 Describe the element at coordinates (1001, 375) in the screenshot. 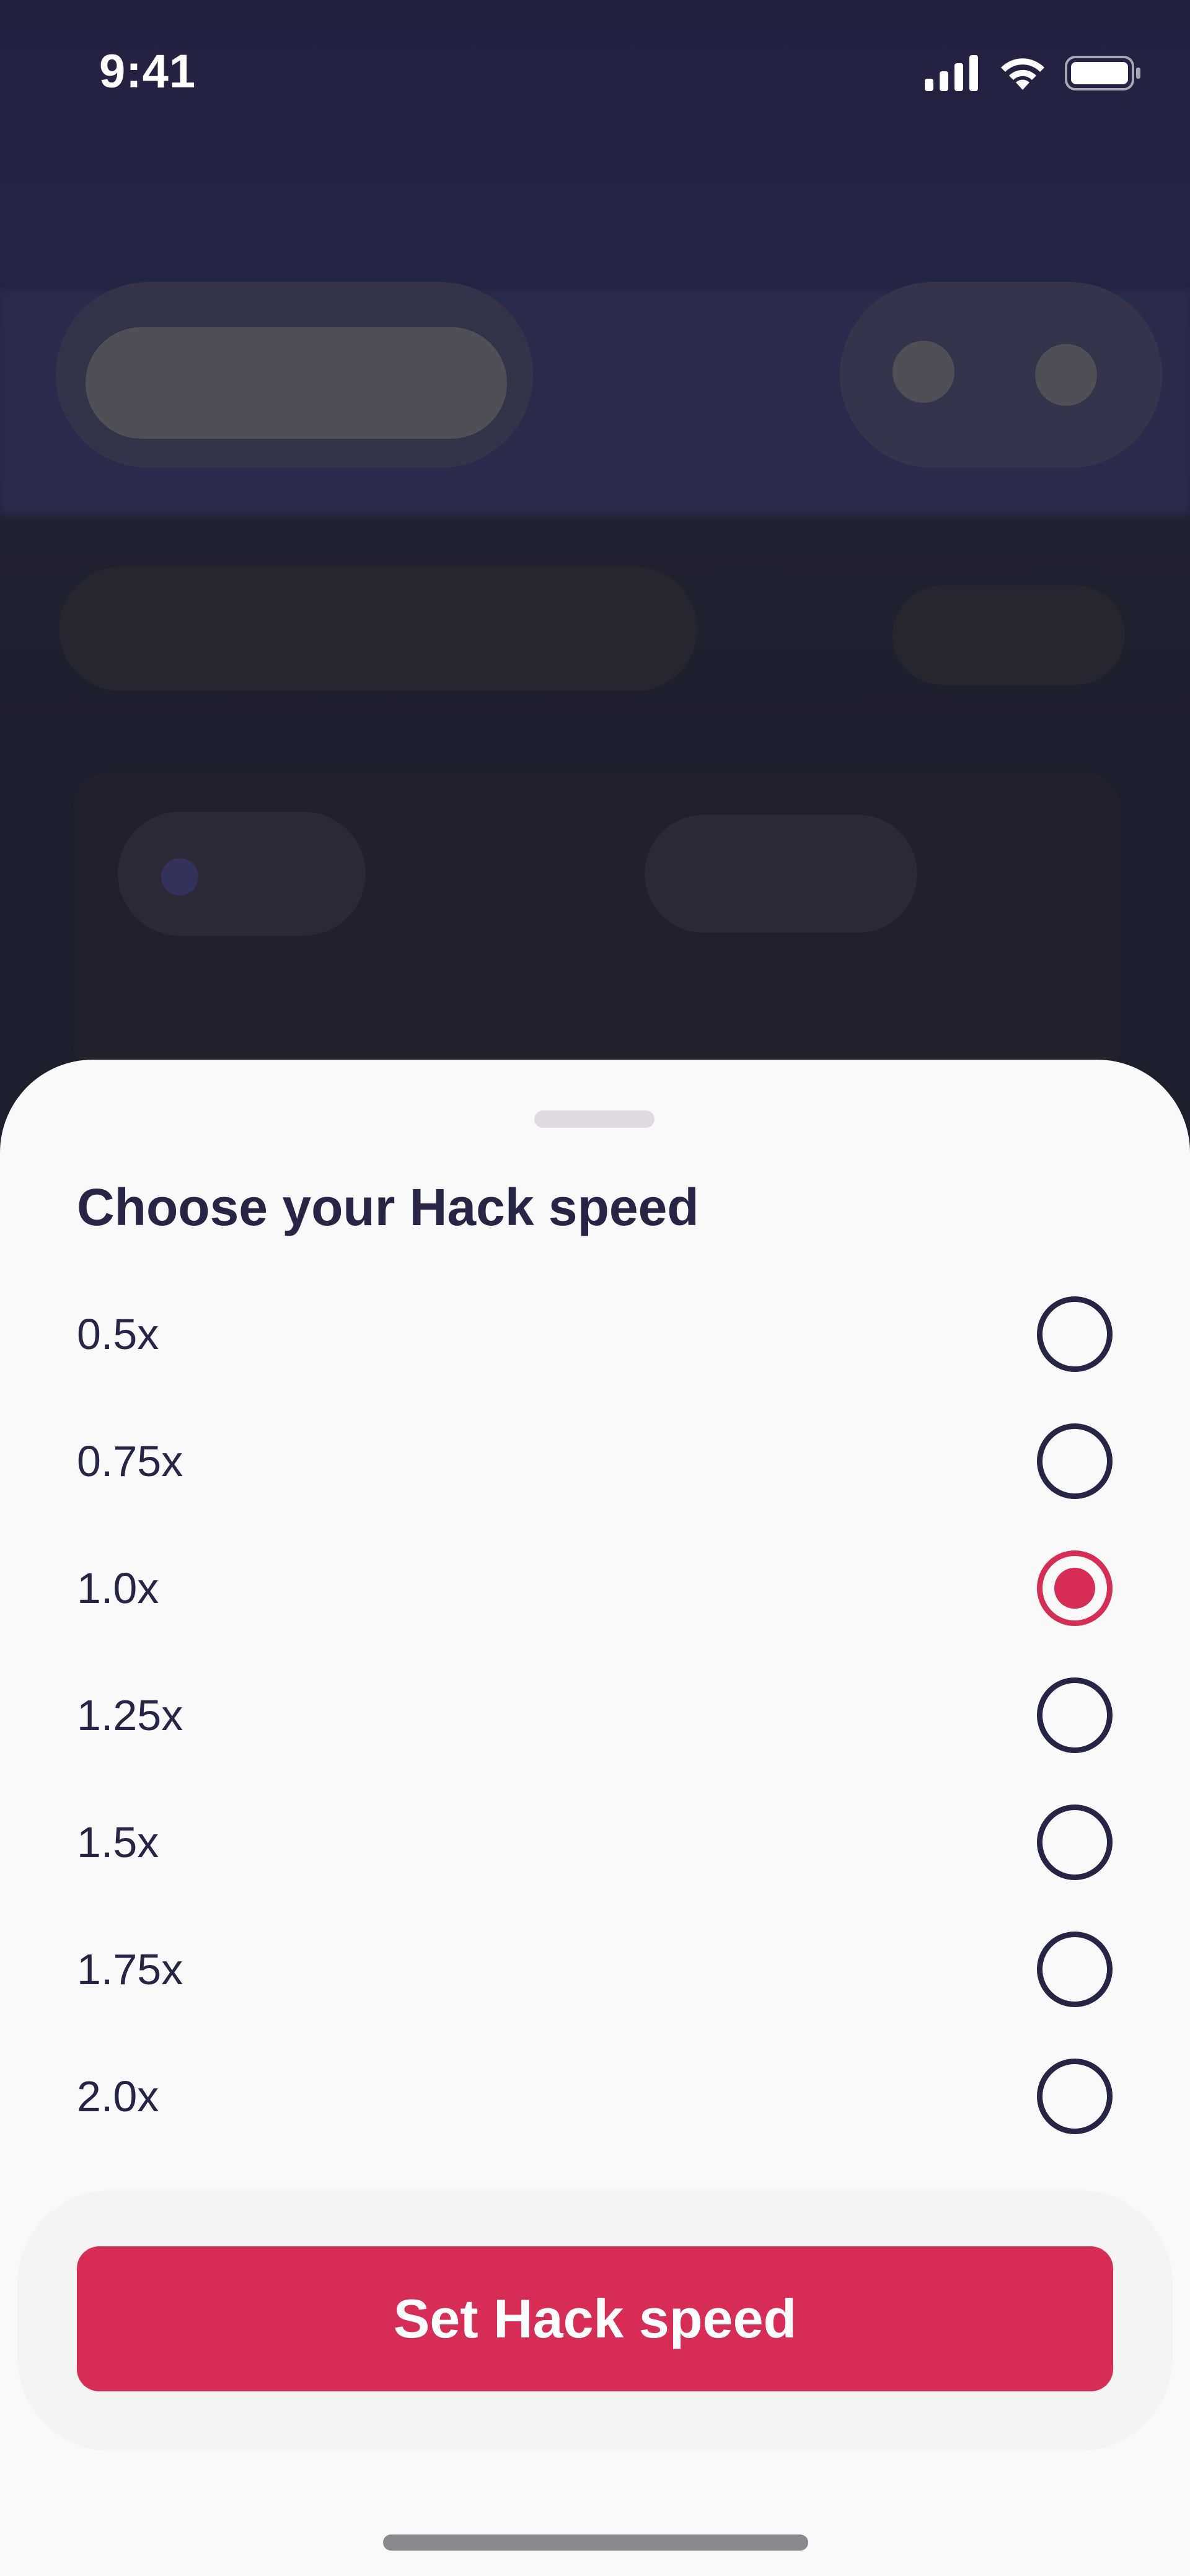

I see `background-toggle-shape` at that location.